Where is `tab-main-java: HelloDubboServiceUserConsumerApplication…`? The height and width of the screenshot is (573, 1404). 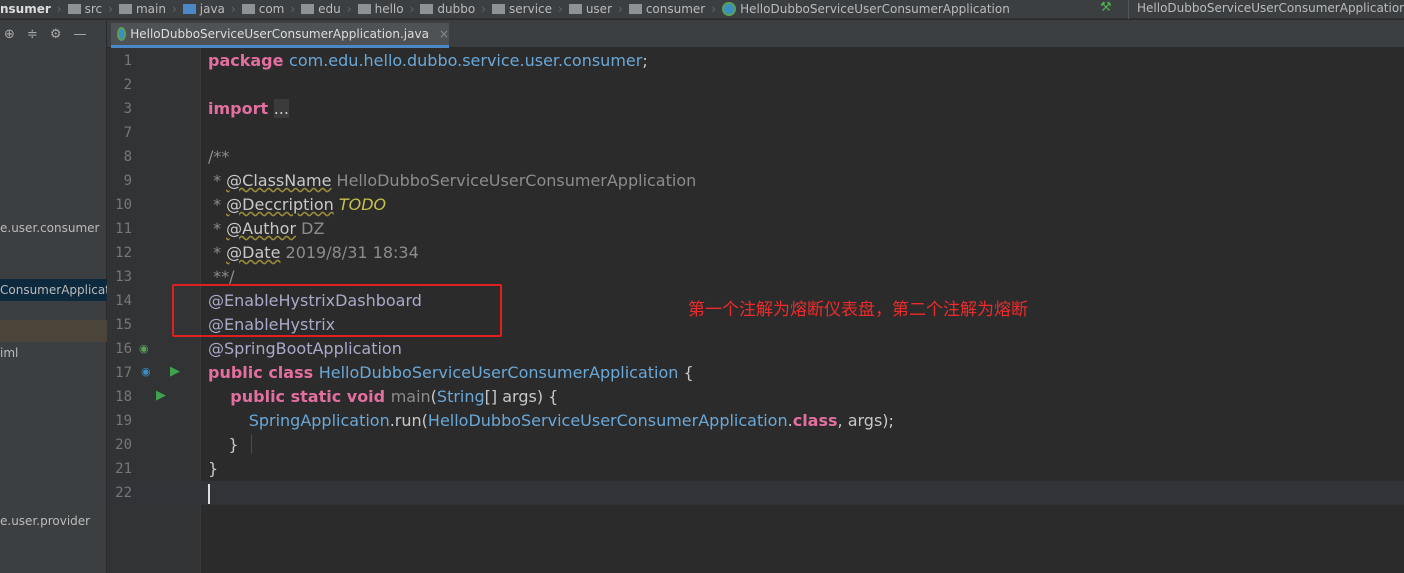 tab-main-java: HelloDubboServiceUserConsumerApplication… is located at coordinates (280, 35).